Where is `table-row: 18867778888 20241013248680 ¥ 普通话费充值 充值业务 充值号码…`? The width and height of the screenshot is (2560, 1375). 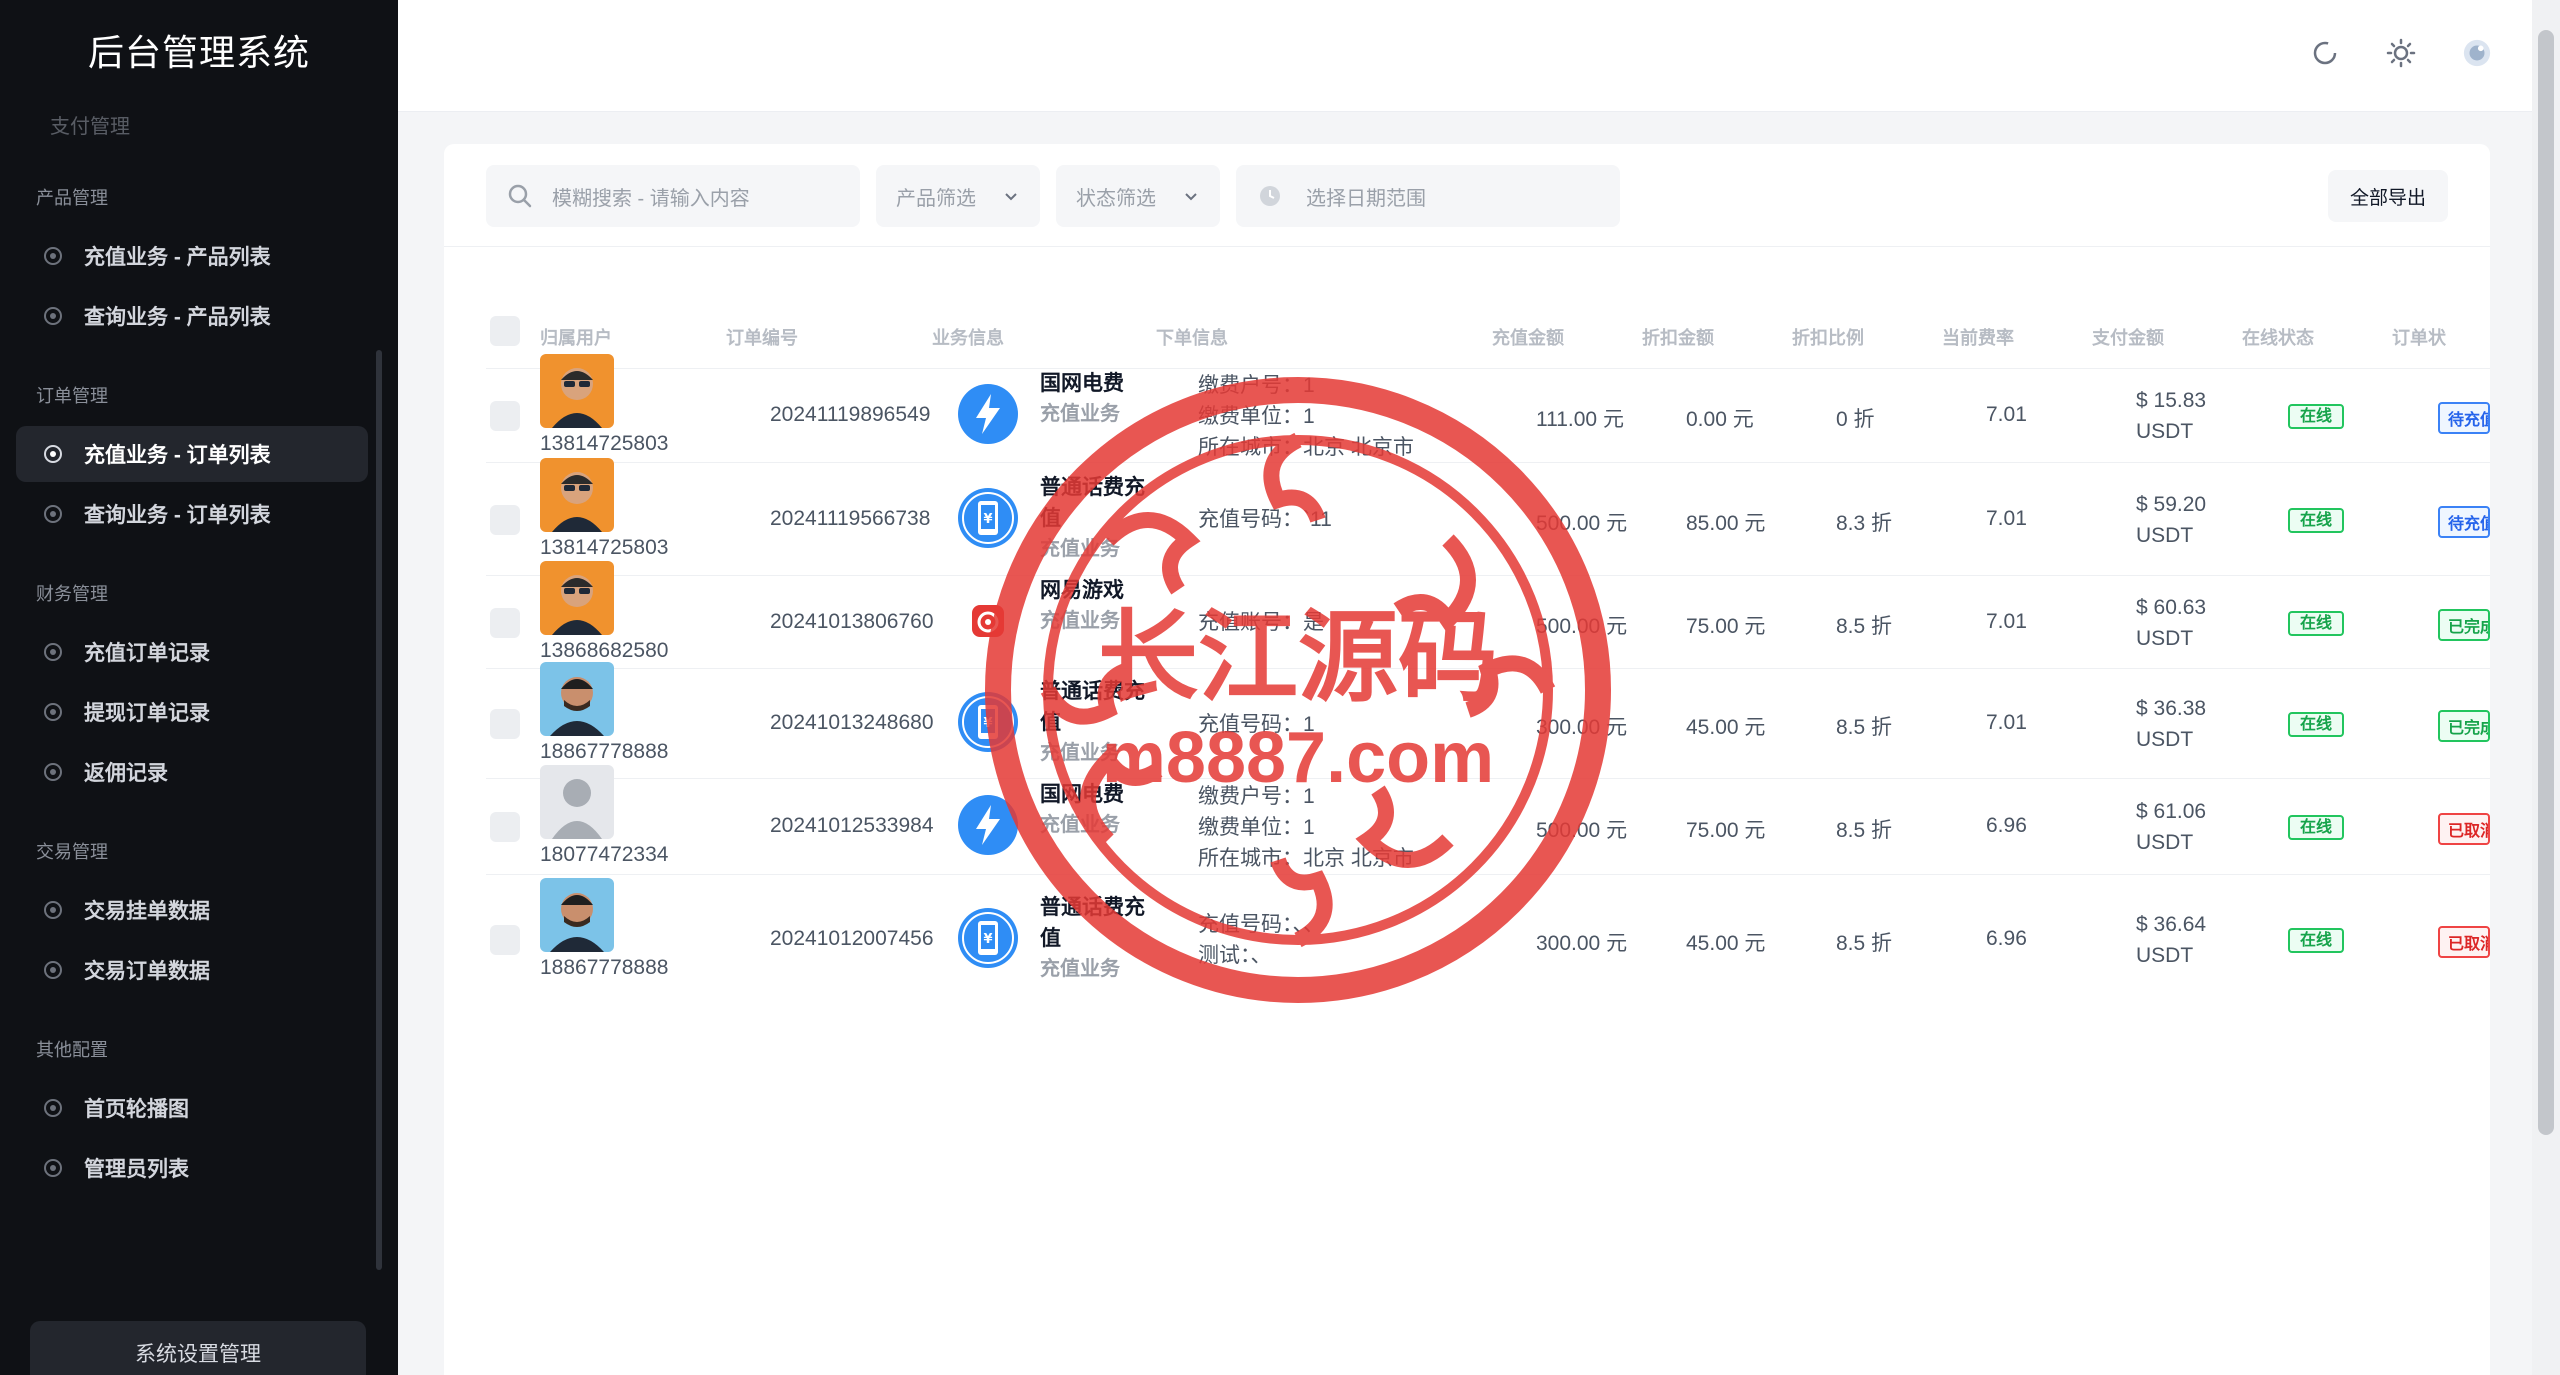 table-row: 18867778888 20241013248680 ¥ 普通话费充值 充值业务 充值号码… is located at coordinates (1488, 720).